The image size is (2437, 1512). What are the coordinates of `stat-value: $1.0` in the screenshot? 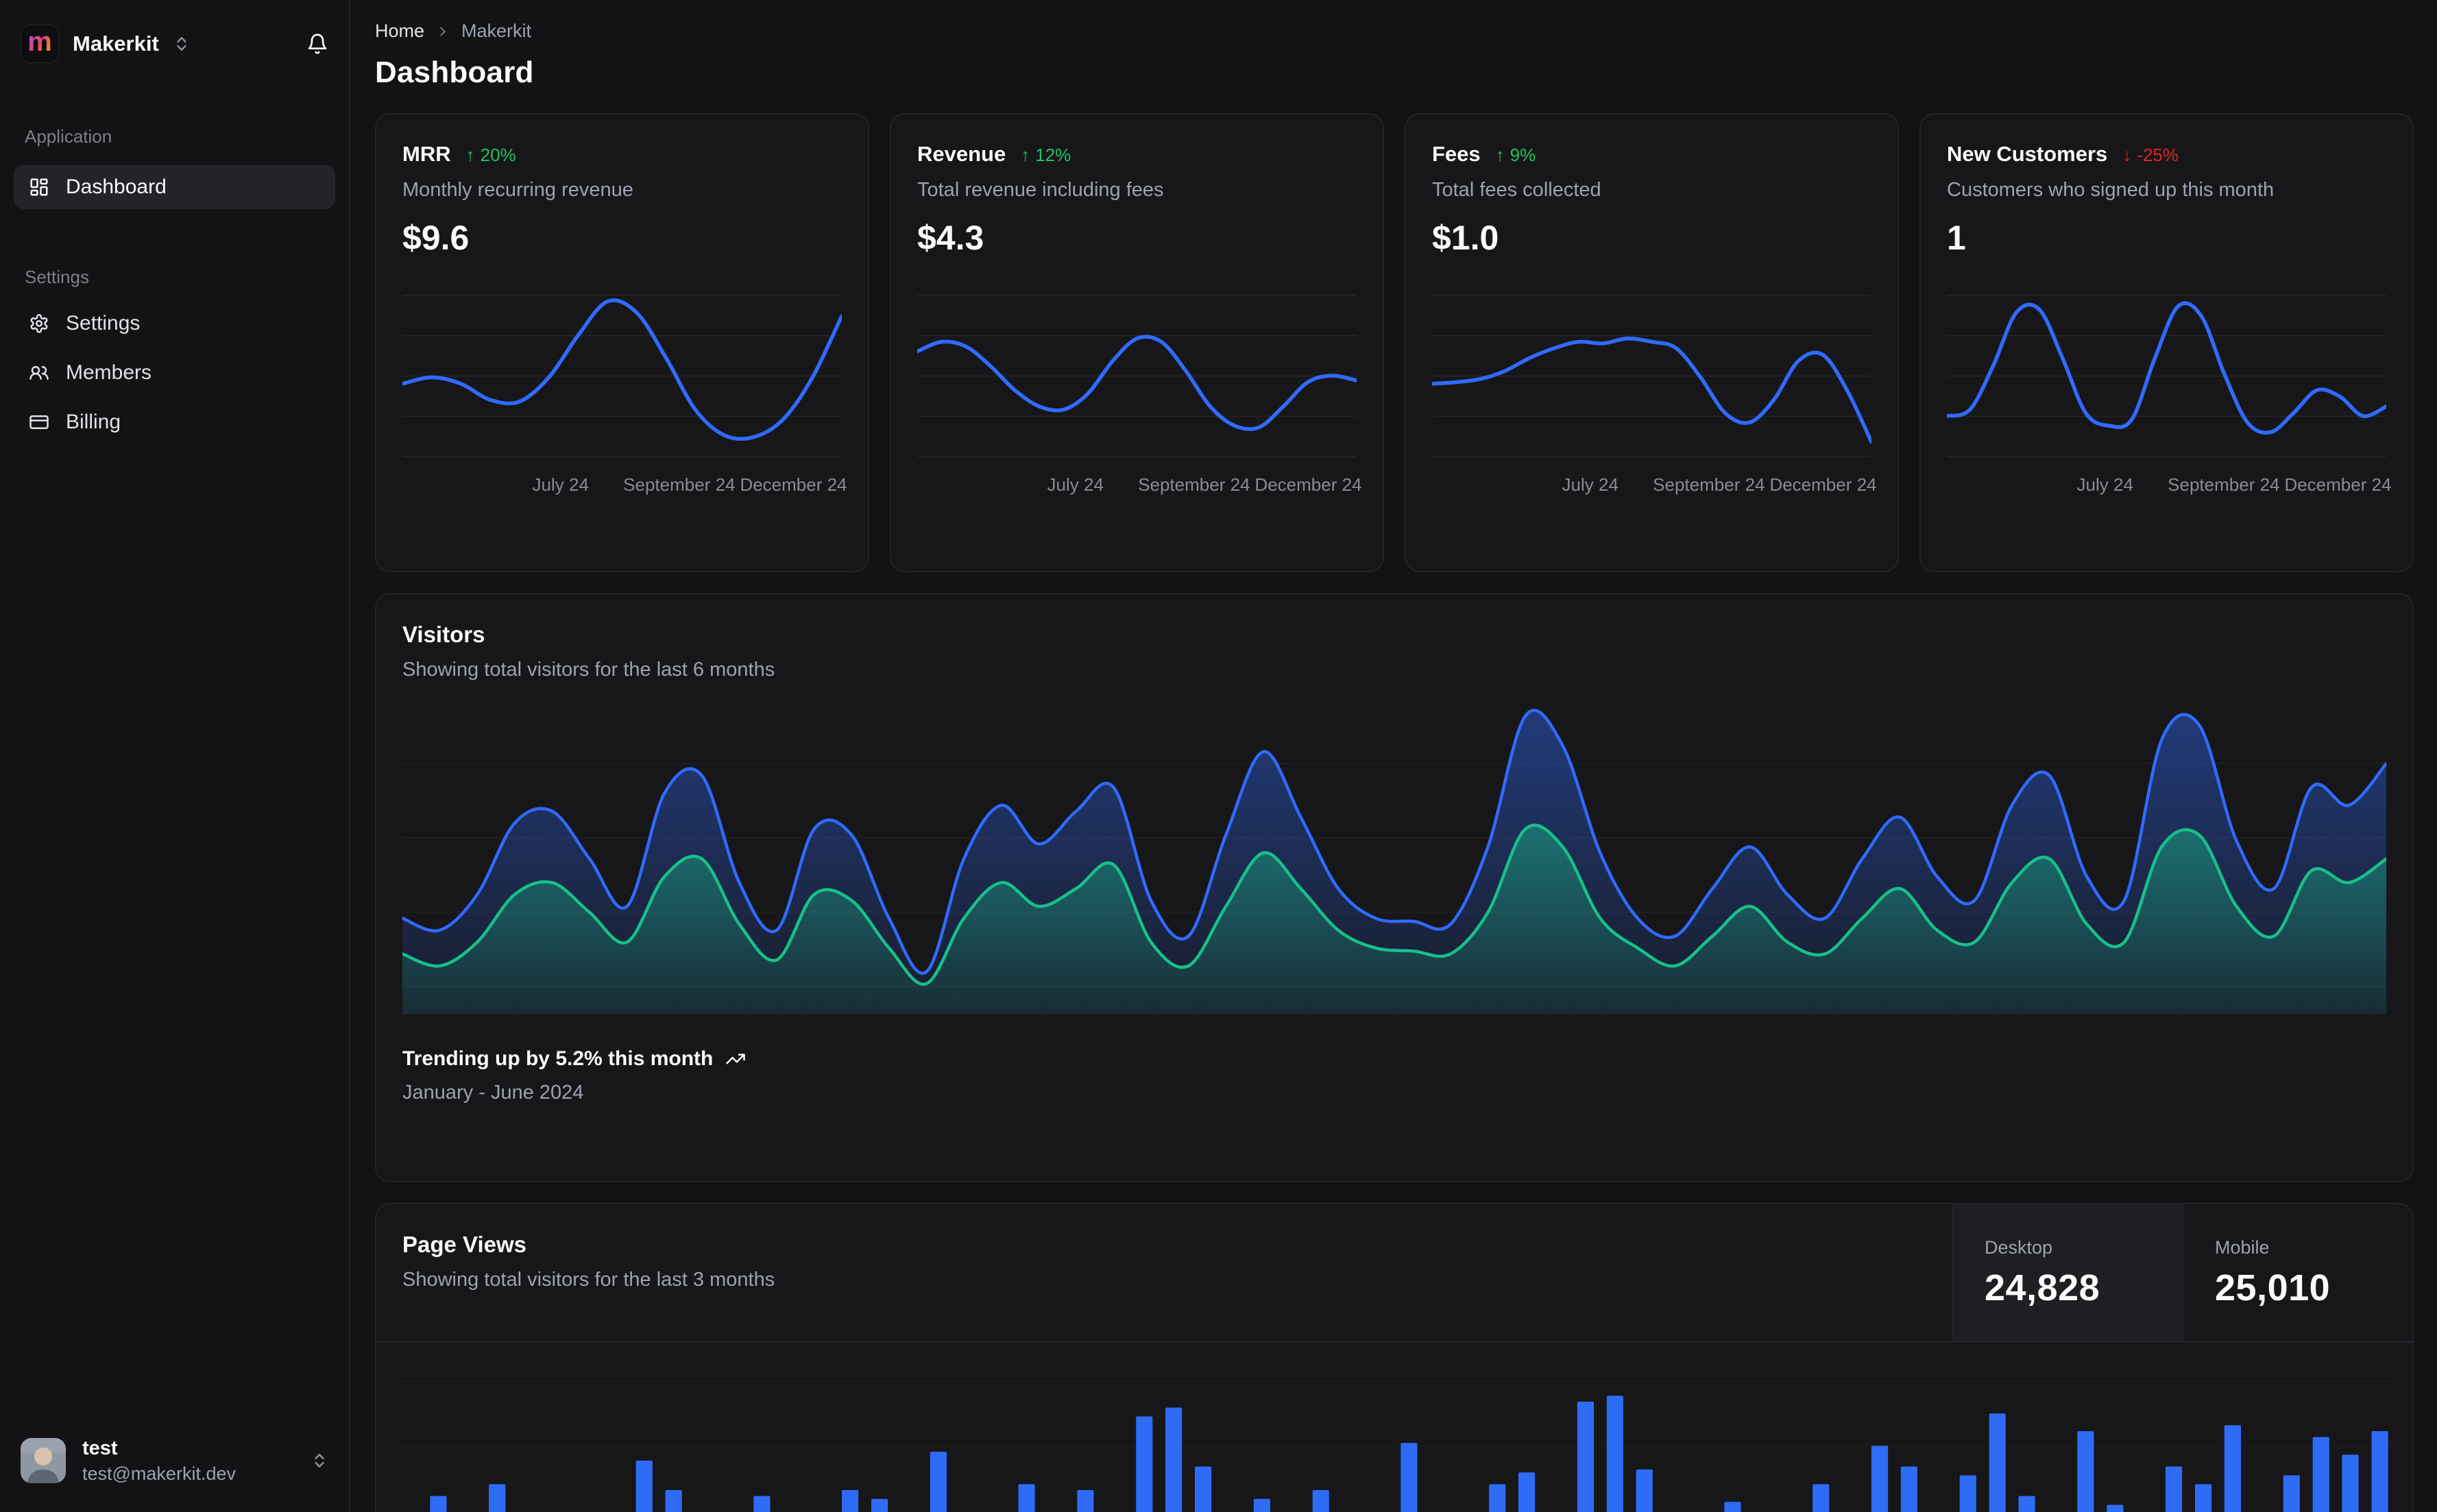 It's located at (1465, 238).